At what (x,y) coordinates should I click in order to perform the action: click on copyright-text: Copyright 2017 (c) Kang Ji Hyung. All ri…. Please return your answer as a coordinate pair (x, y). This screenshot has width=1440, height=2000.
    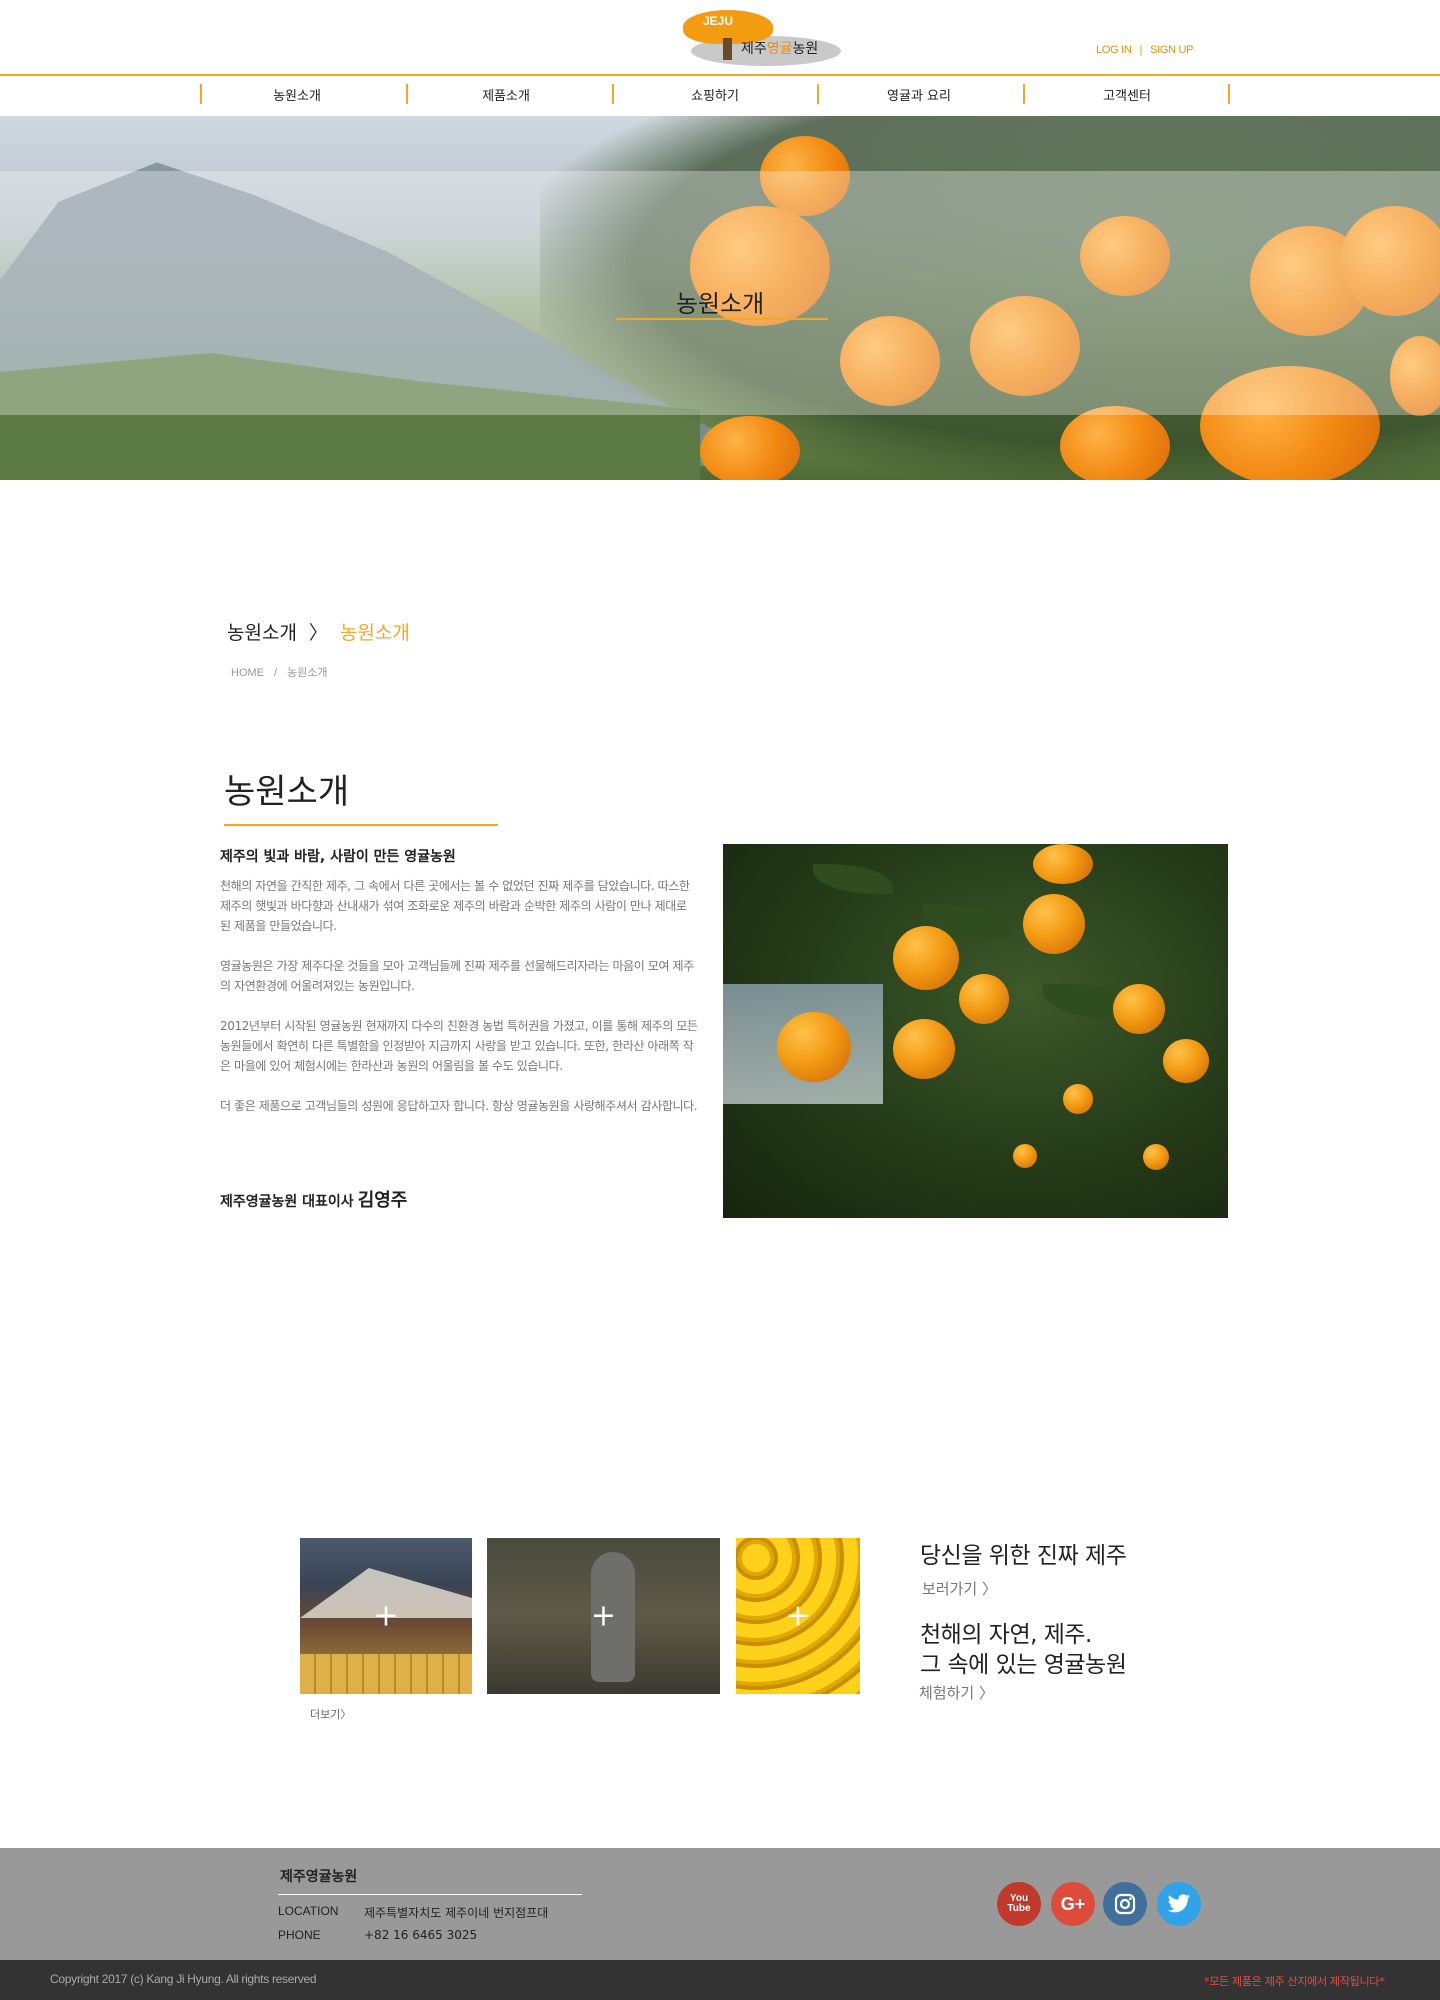
    Looking at the image, I should click on (183, 1979).